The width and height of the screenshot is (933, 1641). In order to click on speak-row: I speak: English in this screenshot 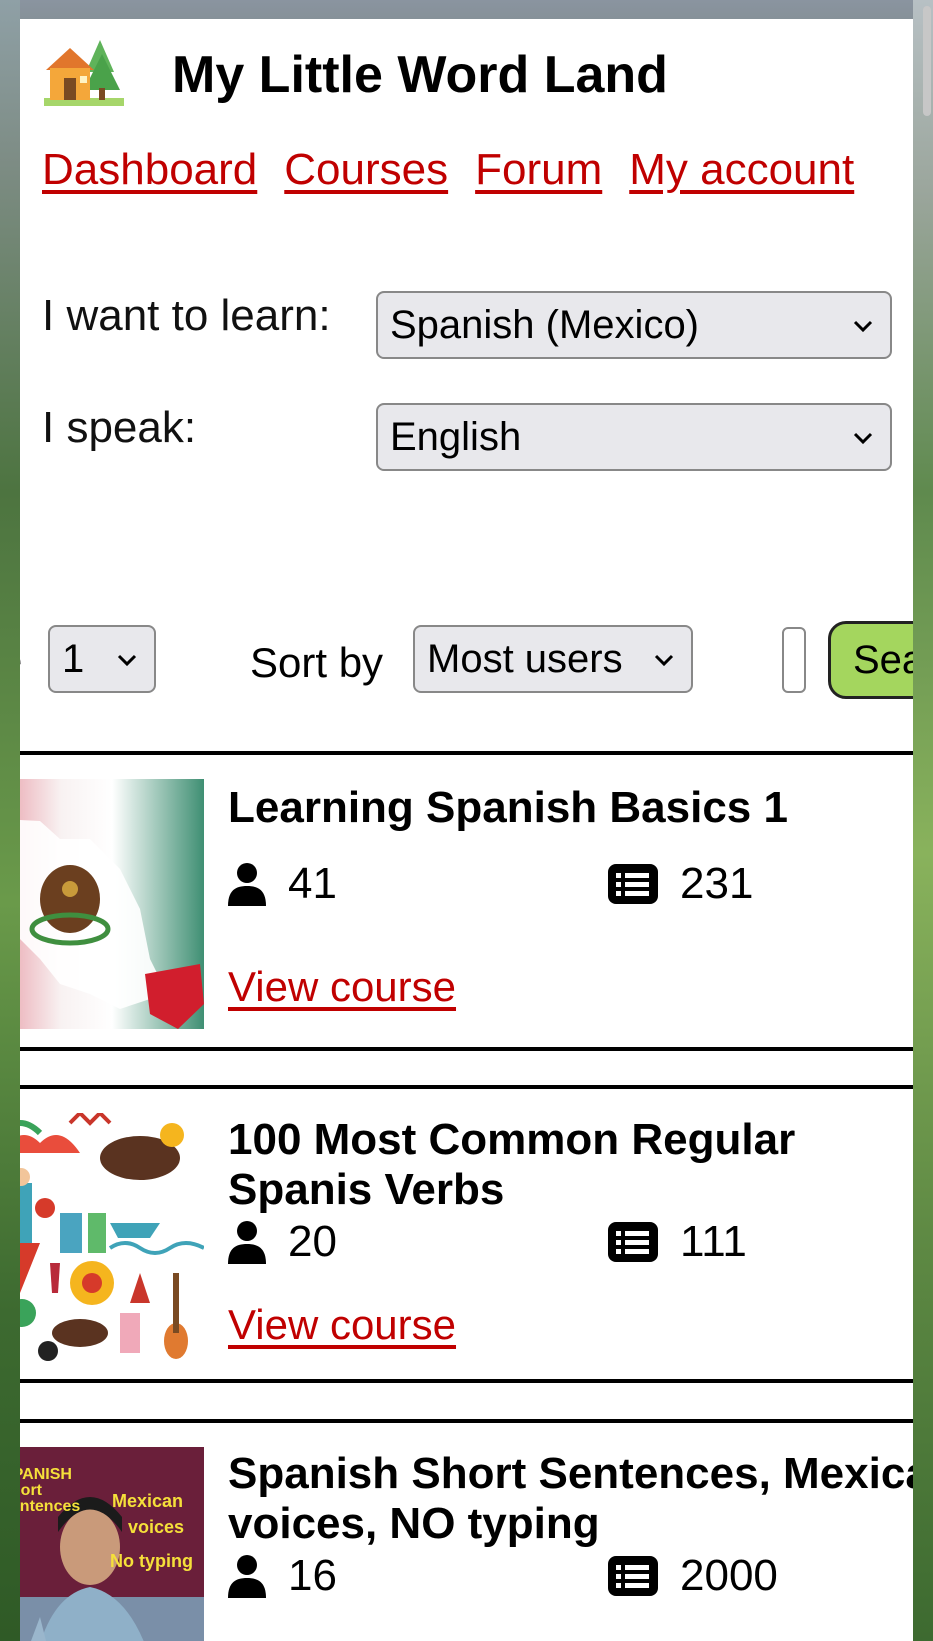, I will do `click(467, 437)`.